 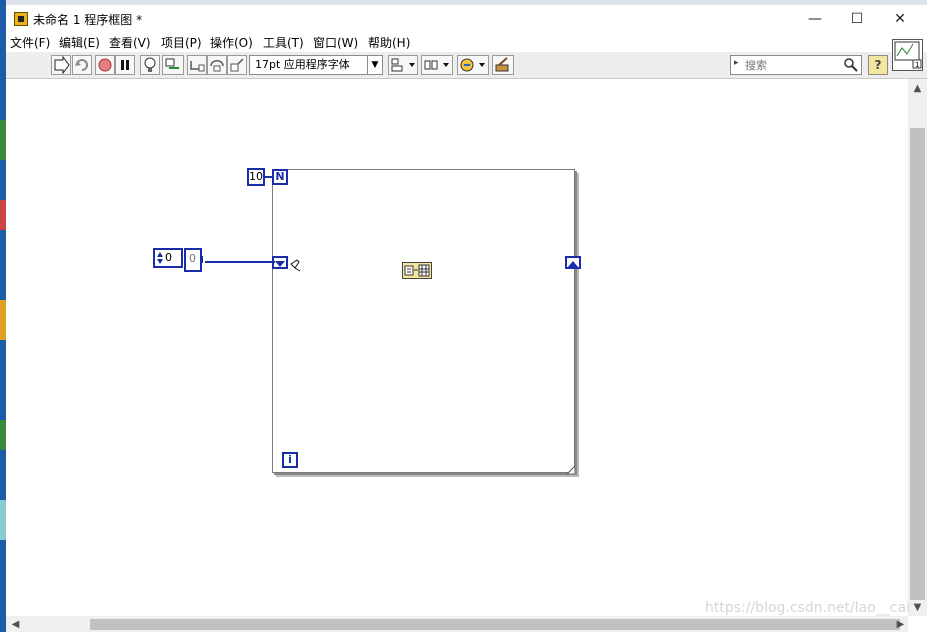 What do you see at coordinates (237, 65) in the screenshot?
I see `step-out-icon` at bounding box center [237, 65].